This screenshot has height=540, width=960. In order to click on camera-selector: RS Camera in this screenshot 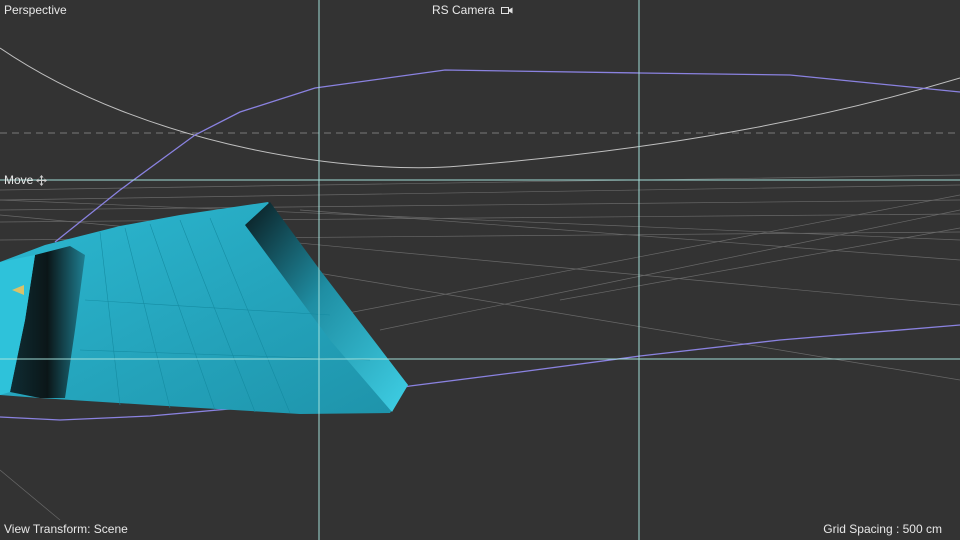, I will do `click(472, 10)`.